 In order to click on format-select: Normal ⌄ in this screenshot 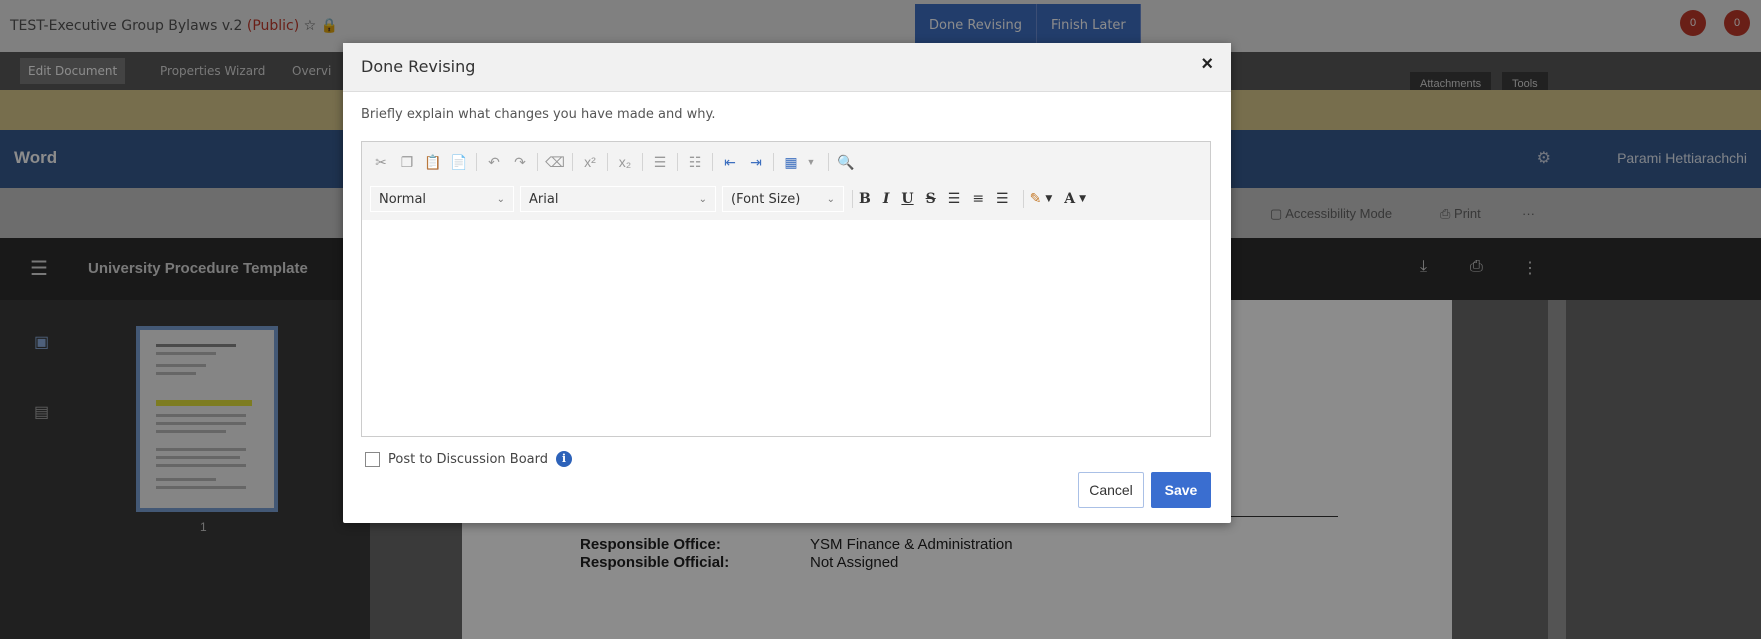, I will do `click(442, 199)`.